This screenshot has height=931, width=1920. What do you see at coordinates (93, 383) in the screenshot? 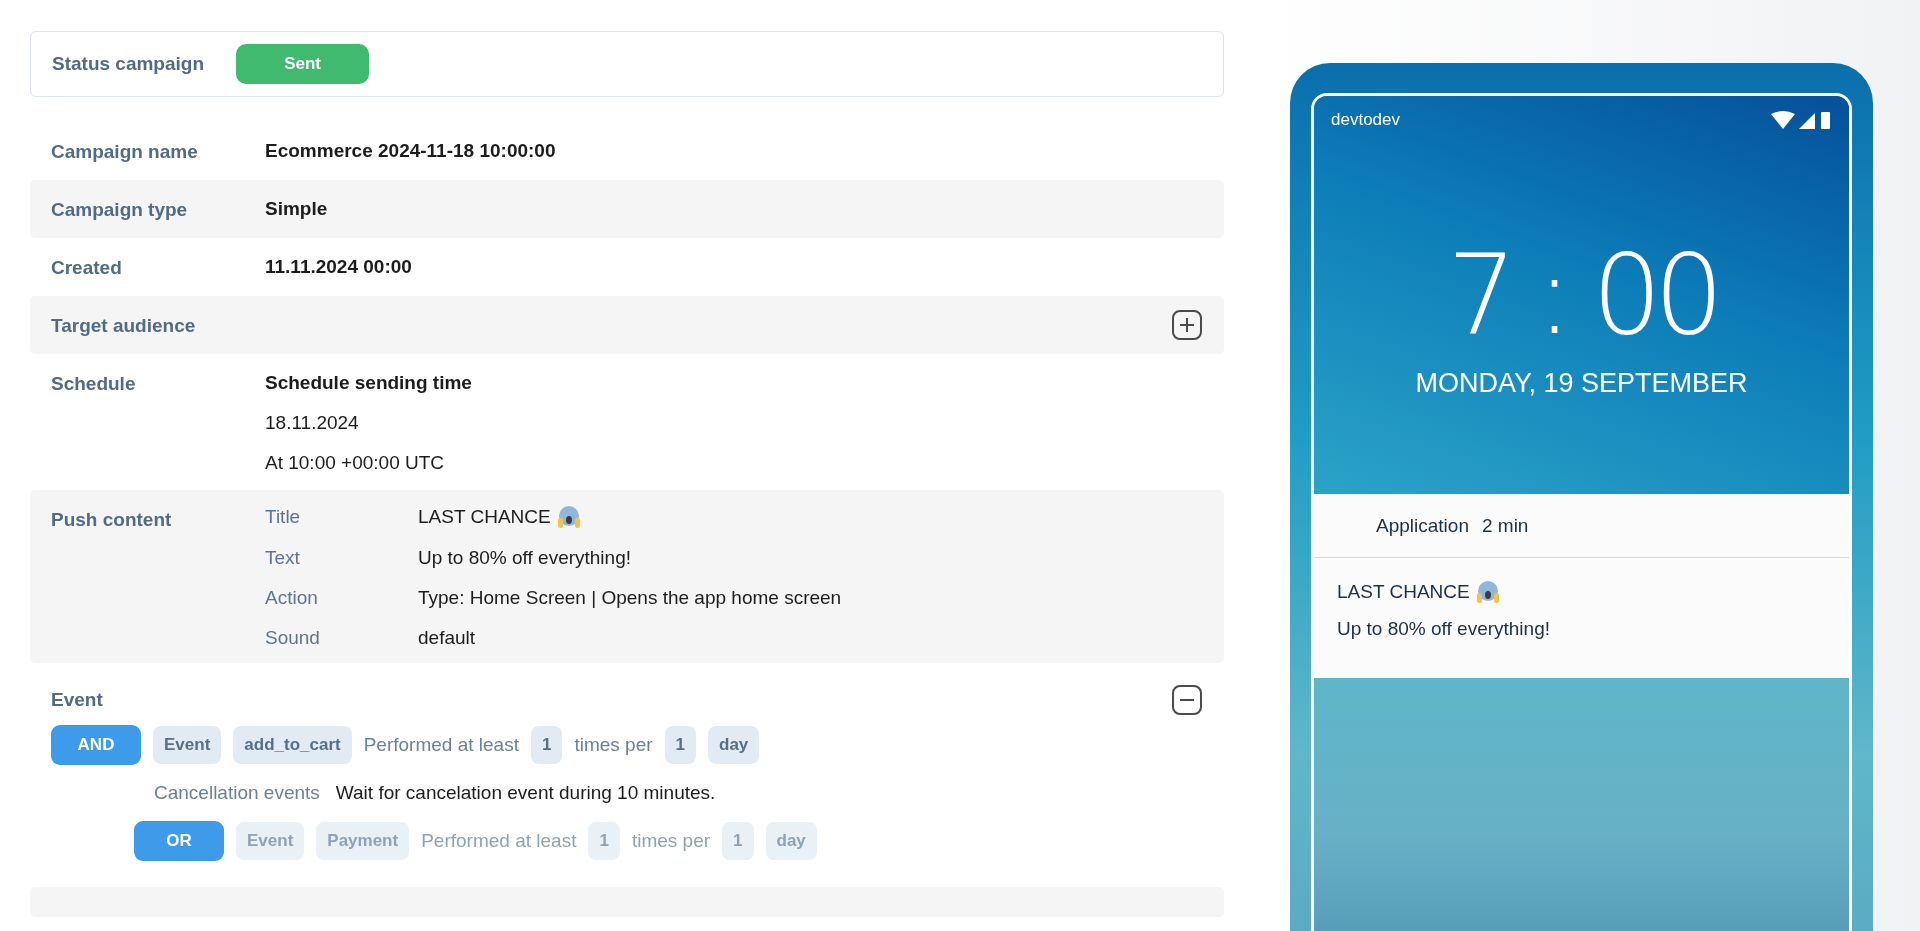
I see `field-label: Schedule` at bounding box center [93, 383].